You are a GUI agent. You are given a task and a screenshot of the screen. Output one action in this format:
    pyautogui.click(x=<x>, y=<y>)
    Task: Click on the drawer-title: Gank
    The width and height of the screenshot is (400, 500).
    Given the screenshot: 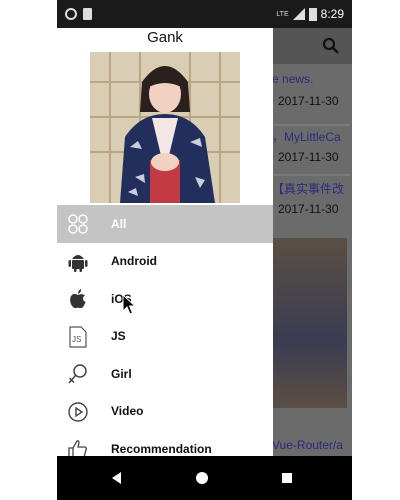 What is the action you would take?
    pyautogui.click(x=165, y=37)
    